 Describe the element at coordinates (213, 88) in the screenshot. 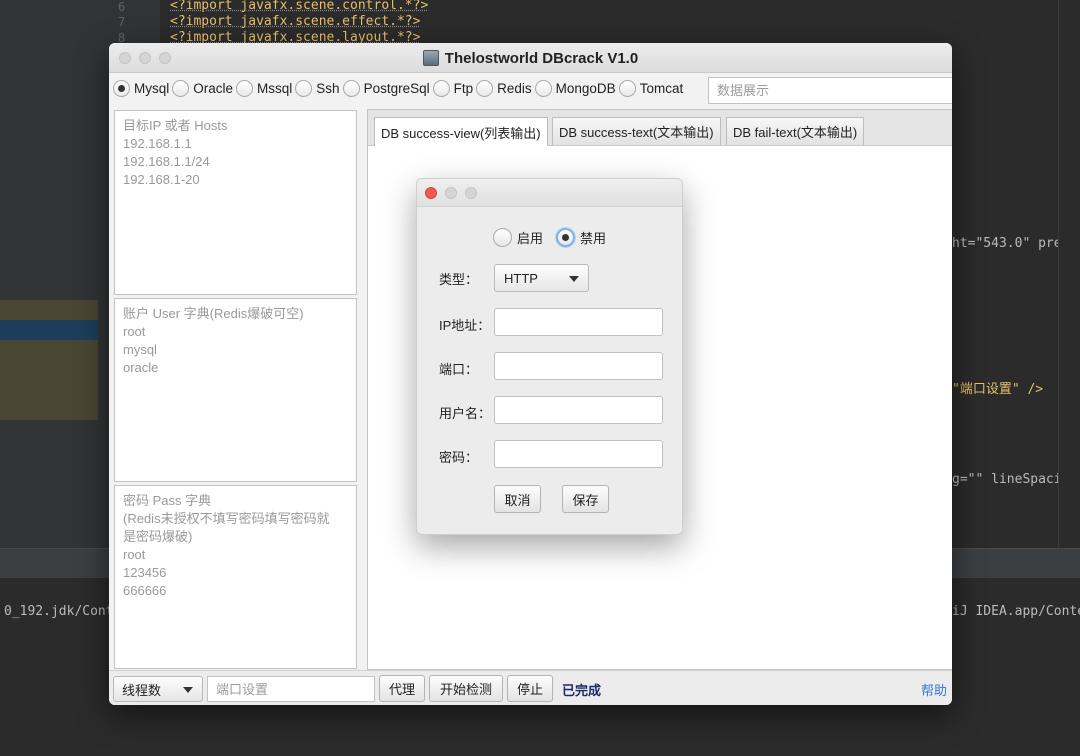

I see `db-type-label: Oracle` at that location.